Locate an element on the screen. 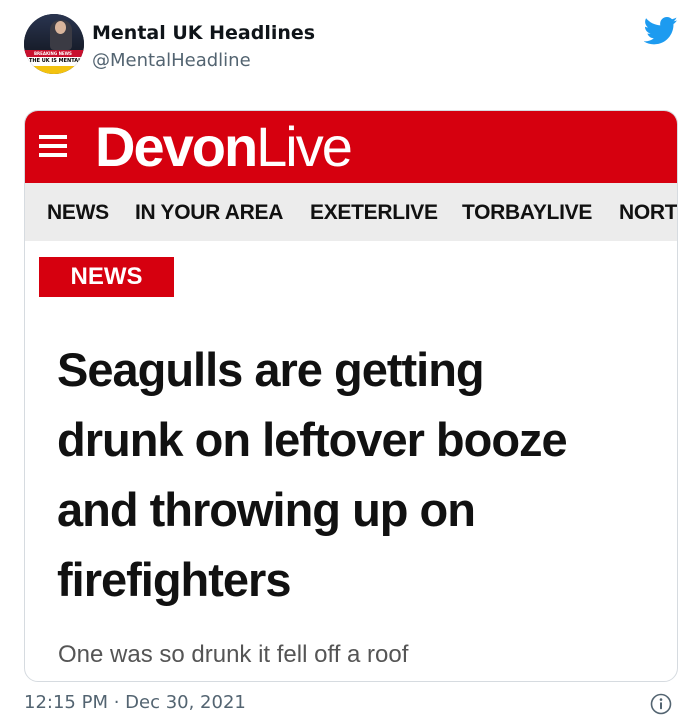  article-standfirst: One was so drunk it fell off a roof is located at coordinates (233, 654).